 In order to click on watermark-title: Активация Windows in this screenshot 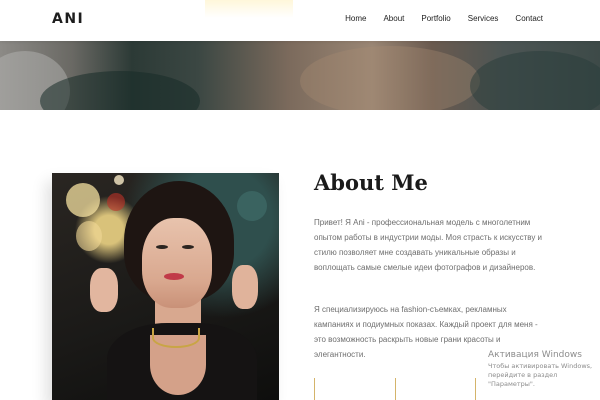, I will do `click(535, 355)`.